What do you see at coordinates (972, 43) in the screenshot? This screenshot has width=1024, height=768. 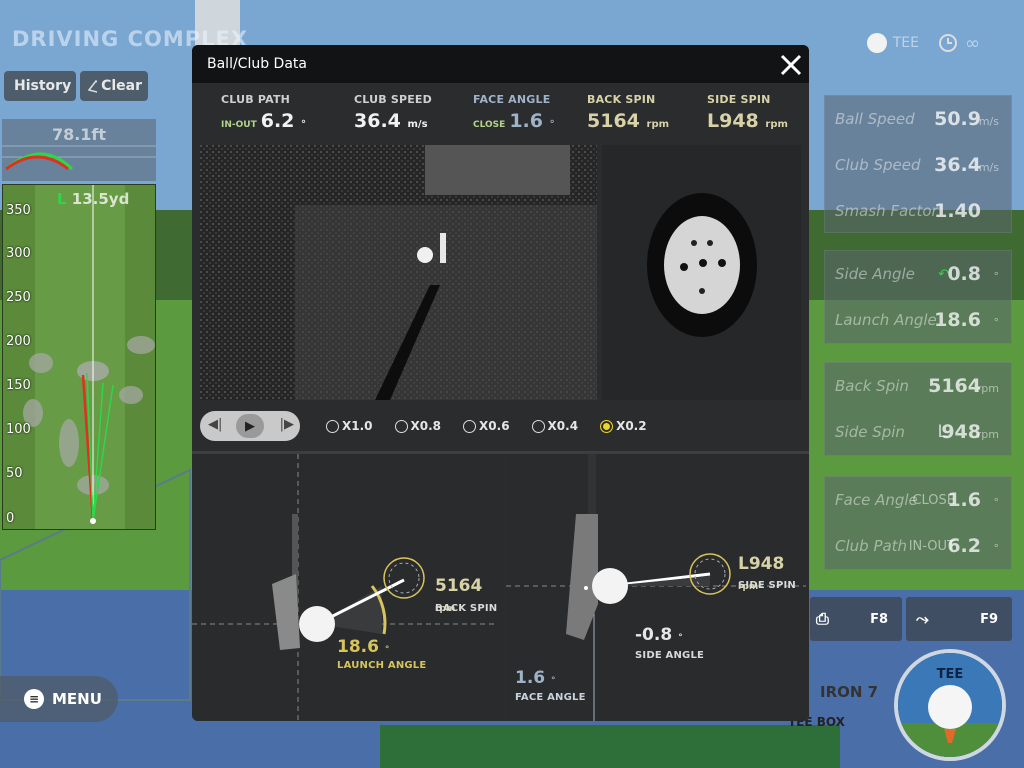 I see `infinity-label: ∞` at bounding box center [972, 43].